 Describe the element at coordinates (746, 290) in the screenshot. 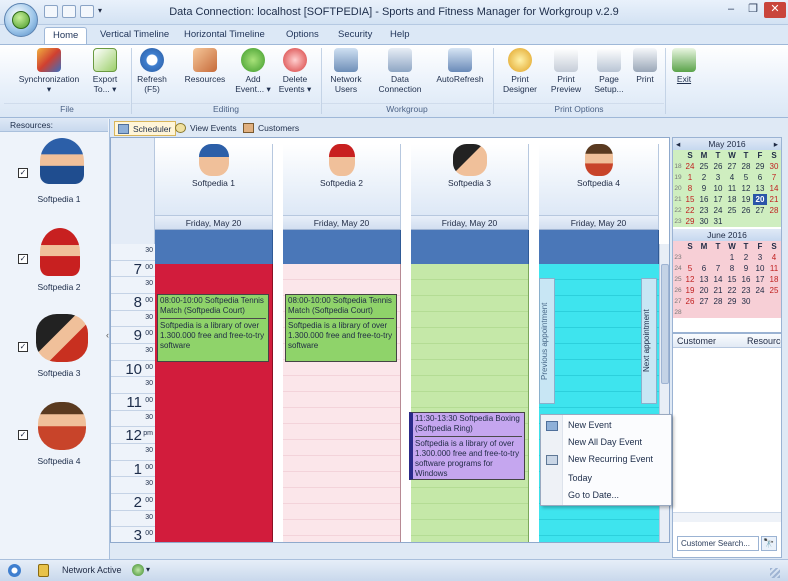

I see `calendar-day: 23` at that location.